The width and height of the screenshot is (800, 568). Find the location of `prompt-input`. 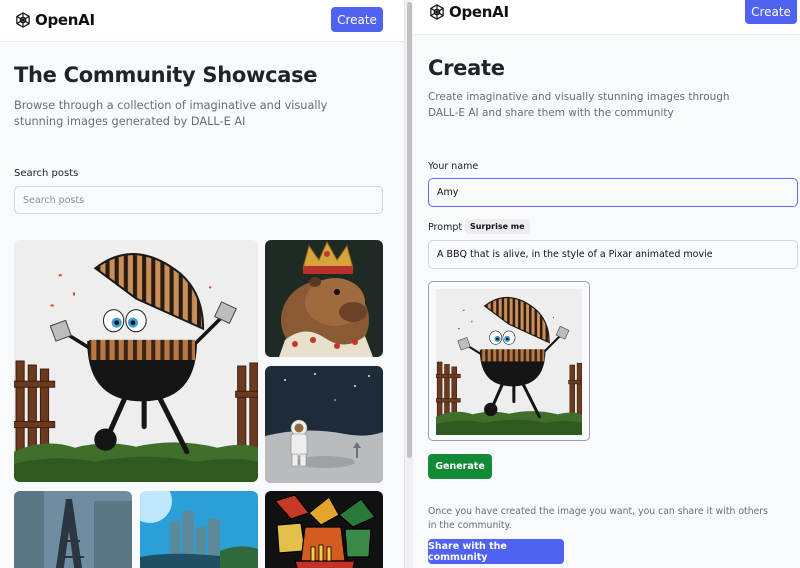

prompt-input is located at coordinates (613, 254).